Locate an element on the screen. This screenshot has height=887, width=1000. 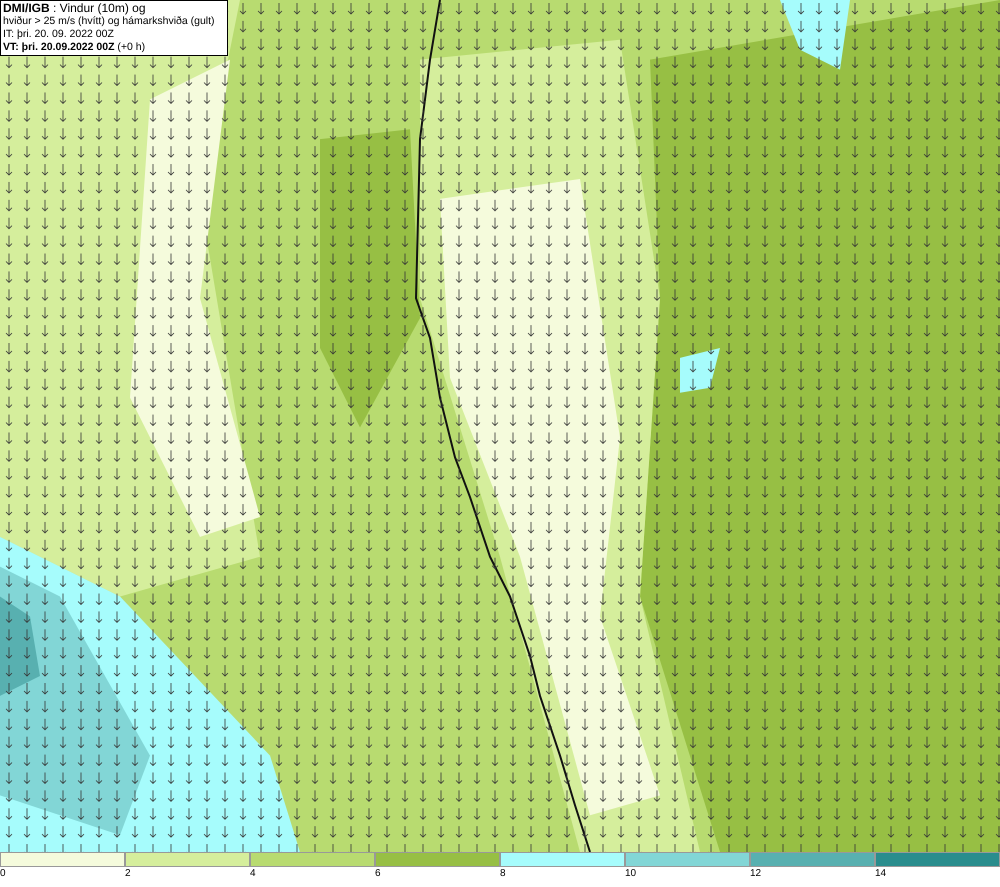
legend-label: 4 is located at coordinates (253, 874).